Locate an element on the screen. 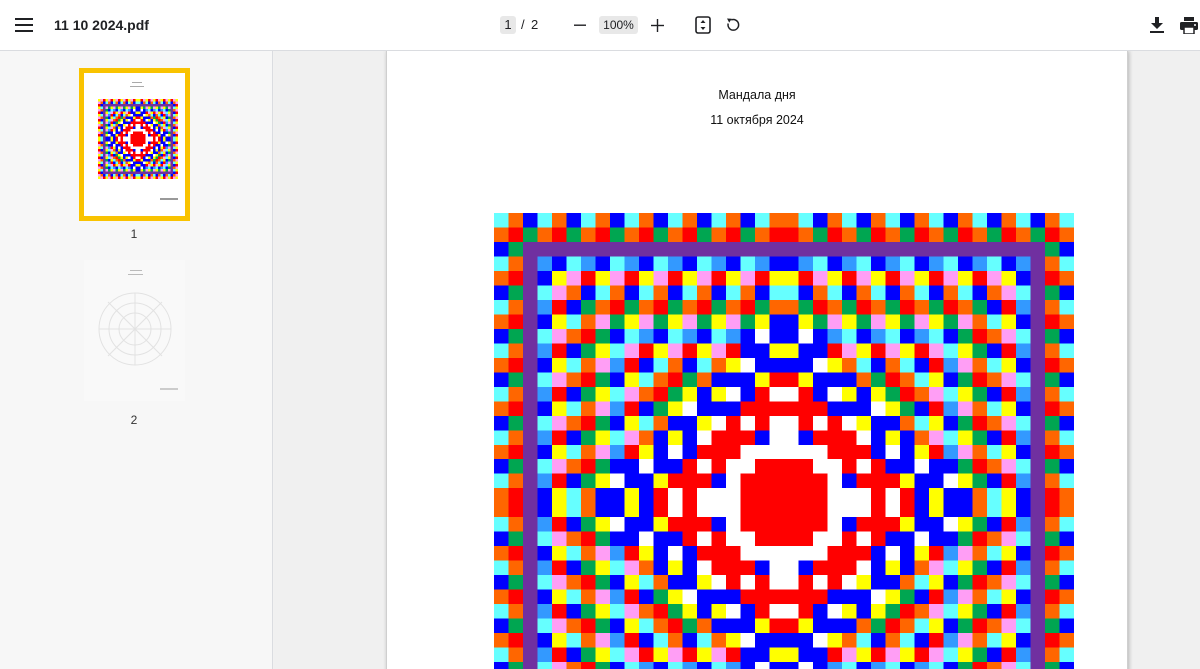 The width and height of the screenshot is (1200, 669). menu-icon is located at coordinates (24, 25).